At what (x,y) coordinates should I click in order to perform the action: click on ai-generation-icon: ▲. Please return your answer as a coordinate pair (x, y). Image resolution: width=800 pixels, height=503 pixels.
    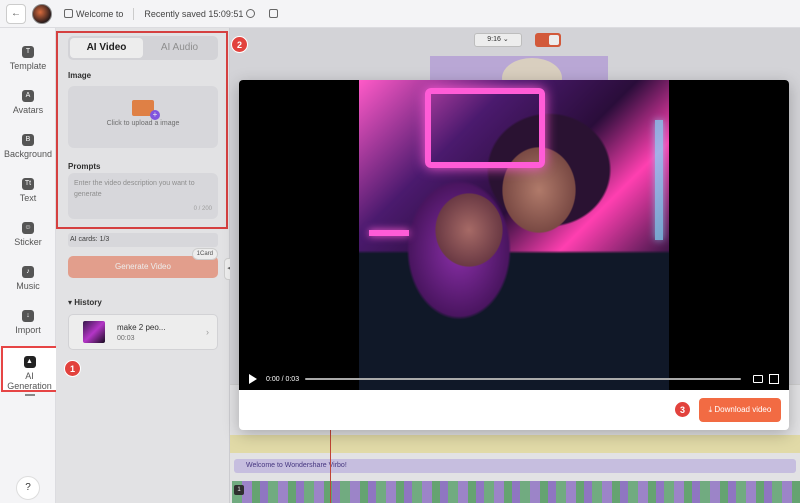
    Looking at the image, I should click on (29, 362).